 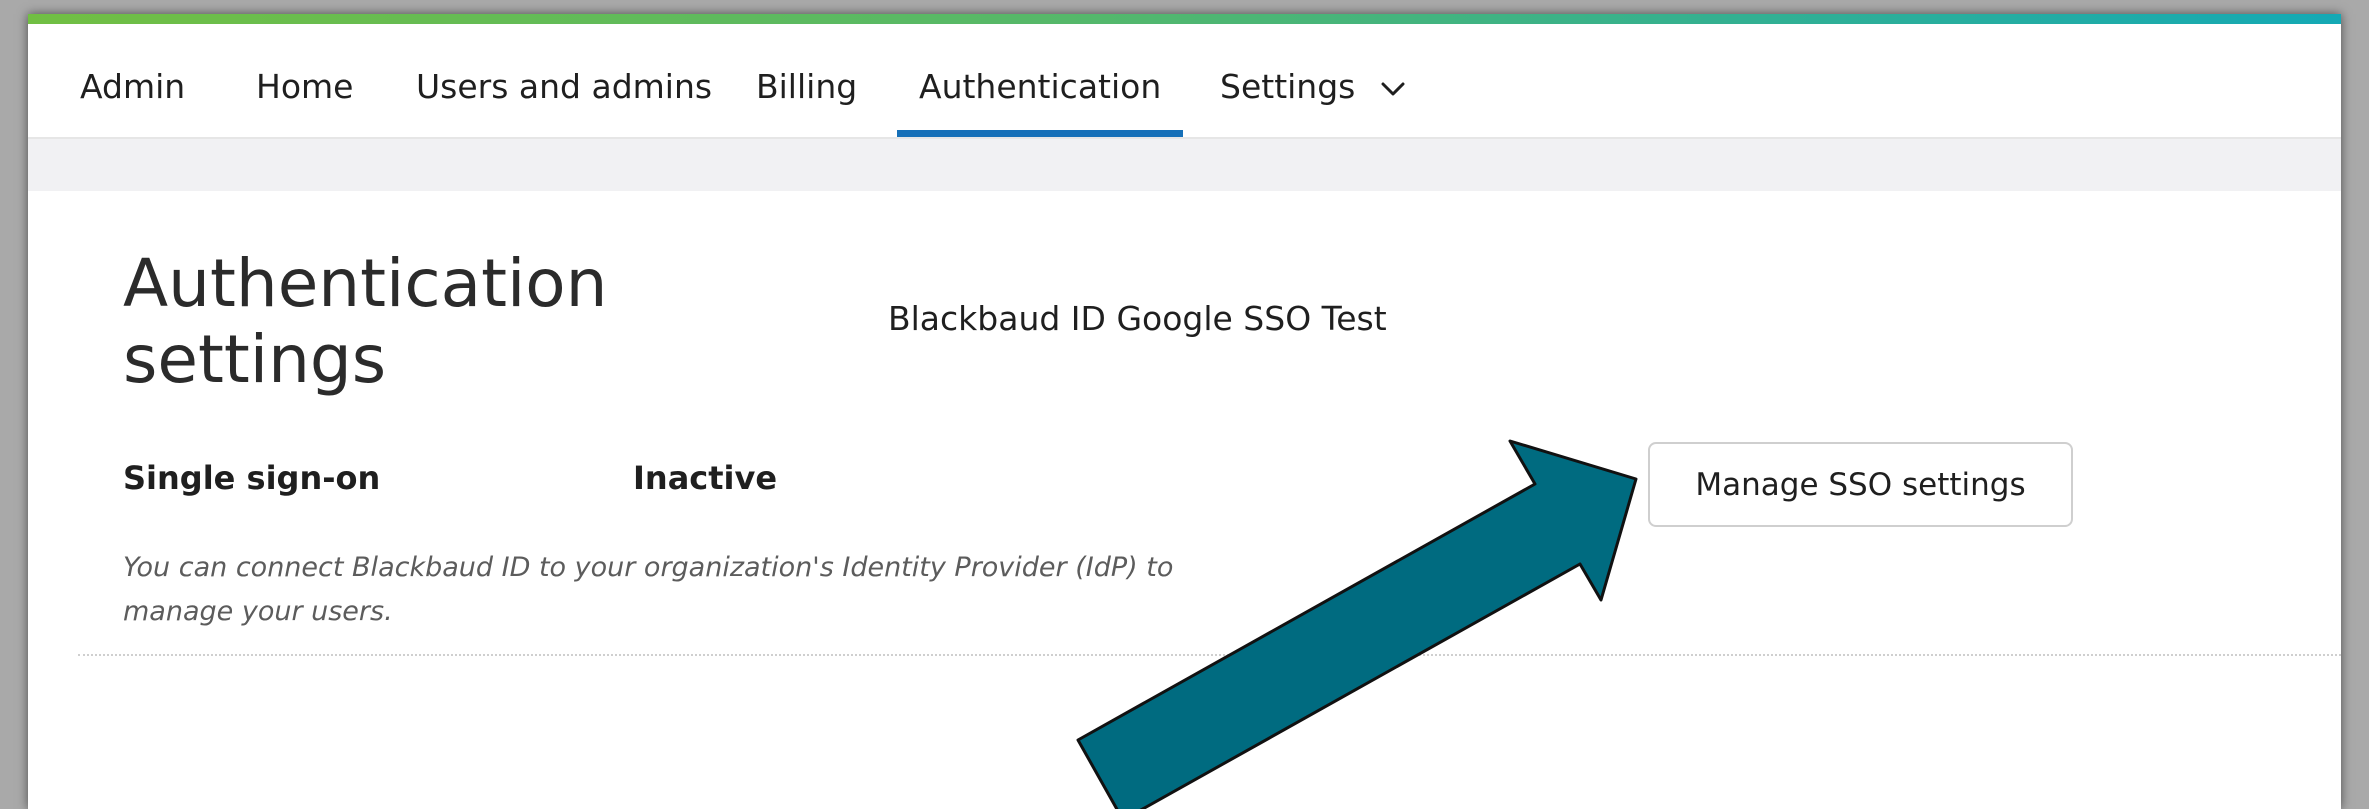 What do you see at coordinates (1209, 655) in the screenshot?
I see `section-divider` at bounding box center [1209, 655].